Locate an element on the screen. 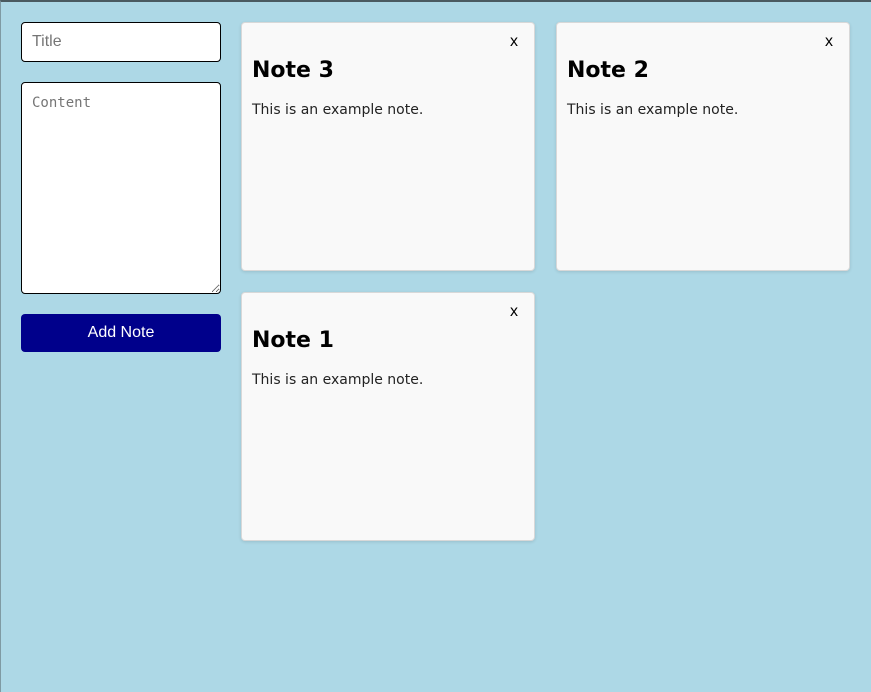  note-title: Note 1 is located at coordinates (293, 340).